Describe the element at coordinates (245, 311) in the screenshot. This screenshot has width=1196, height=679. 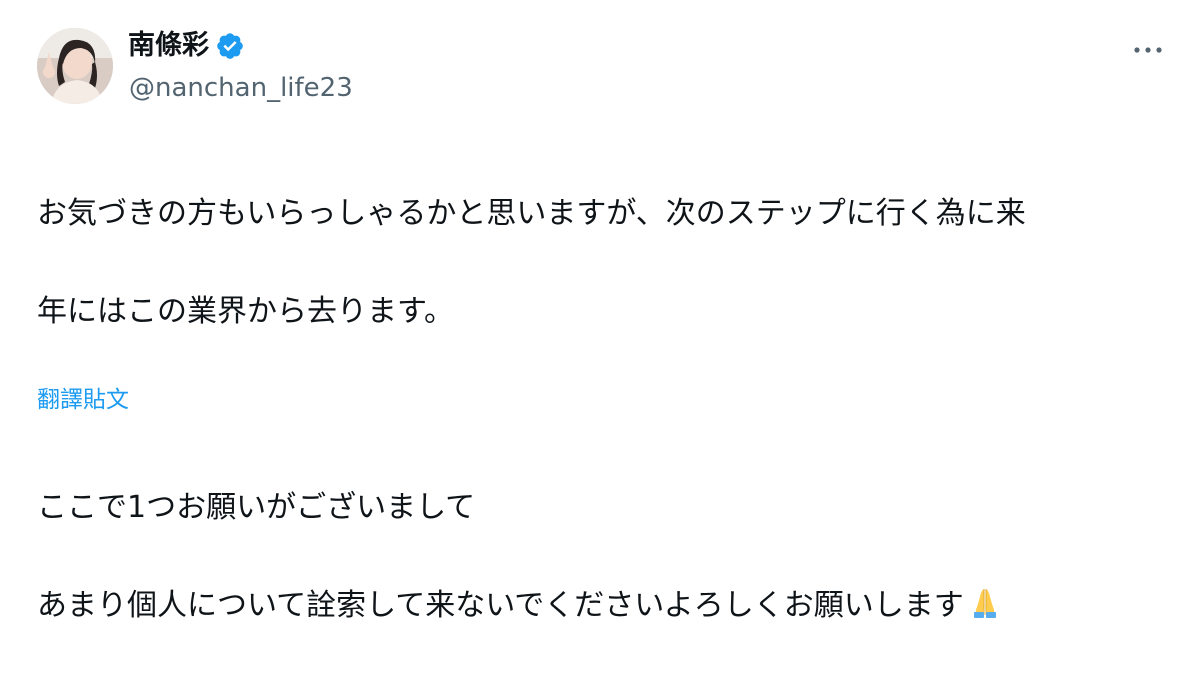
I see `tweet-line: 年にはこの業界から去ります。` at that location.